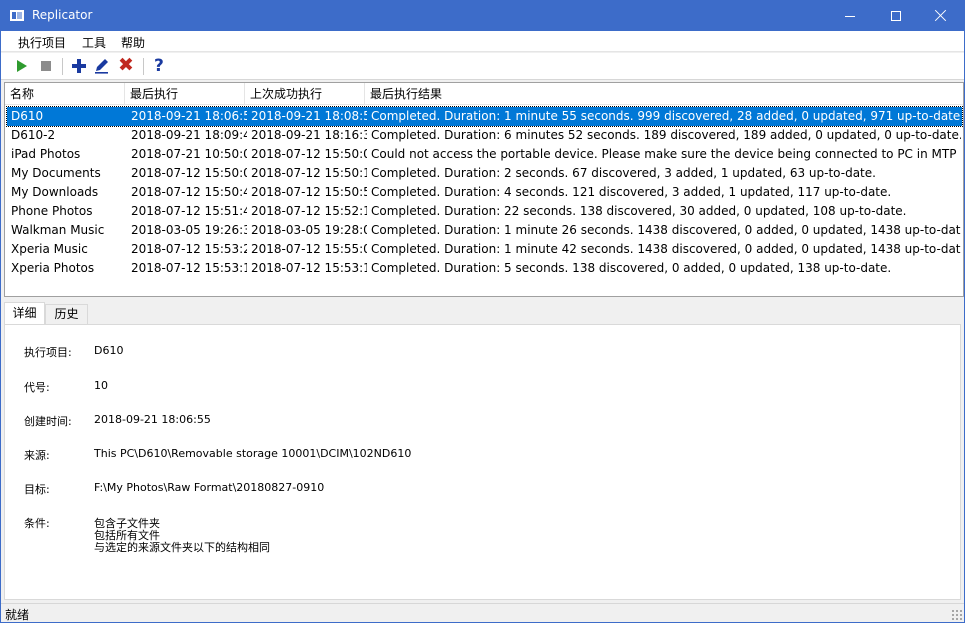 This screenshot has height=623, width=965. Describe the element at coordinates (209, 487) in the screenshot. I see `target-value: F:\My Photos\Raw Format\20180827-0910` at that location.